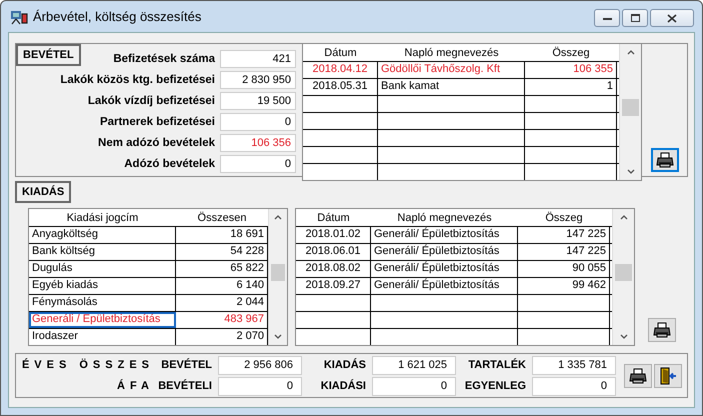  What do you see at coordinates (258, 101) in the screenshot?
I see `value-field: 19 500` at bounding box center [258, 101].